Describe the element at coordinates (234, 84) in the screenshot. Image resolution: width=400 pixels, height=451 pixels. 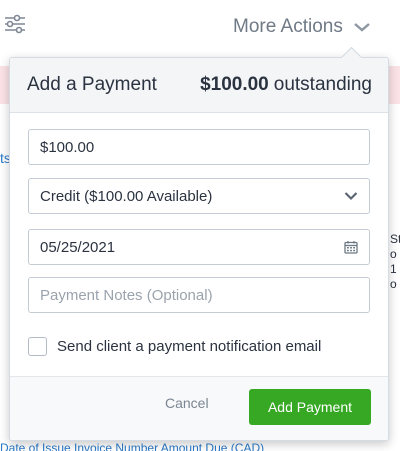
I see `outstanding-amount: $100.00` at that location.